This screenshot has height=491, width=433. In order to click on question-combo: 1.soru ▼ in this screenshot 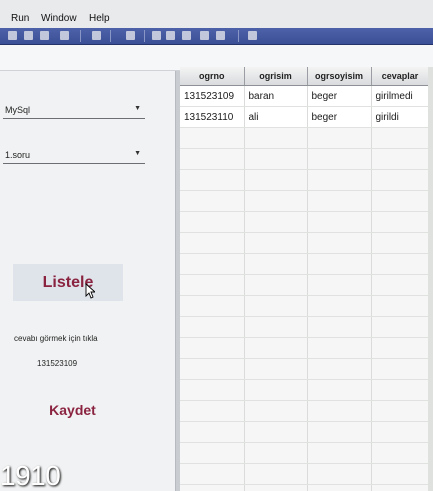, I will do `click(74, 156)`.